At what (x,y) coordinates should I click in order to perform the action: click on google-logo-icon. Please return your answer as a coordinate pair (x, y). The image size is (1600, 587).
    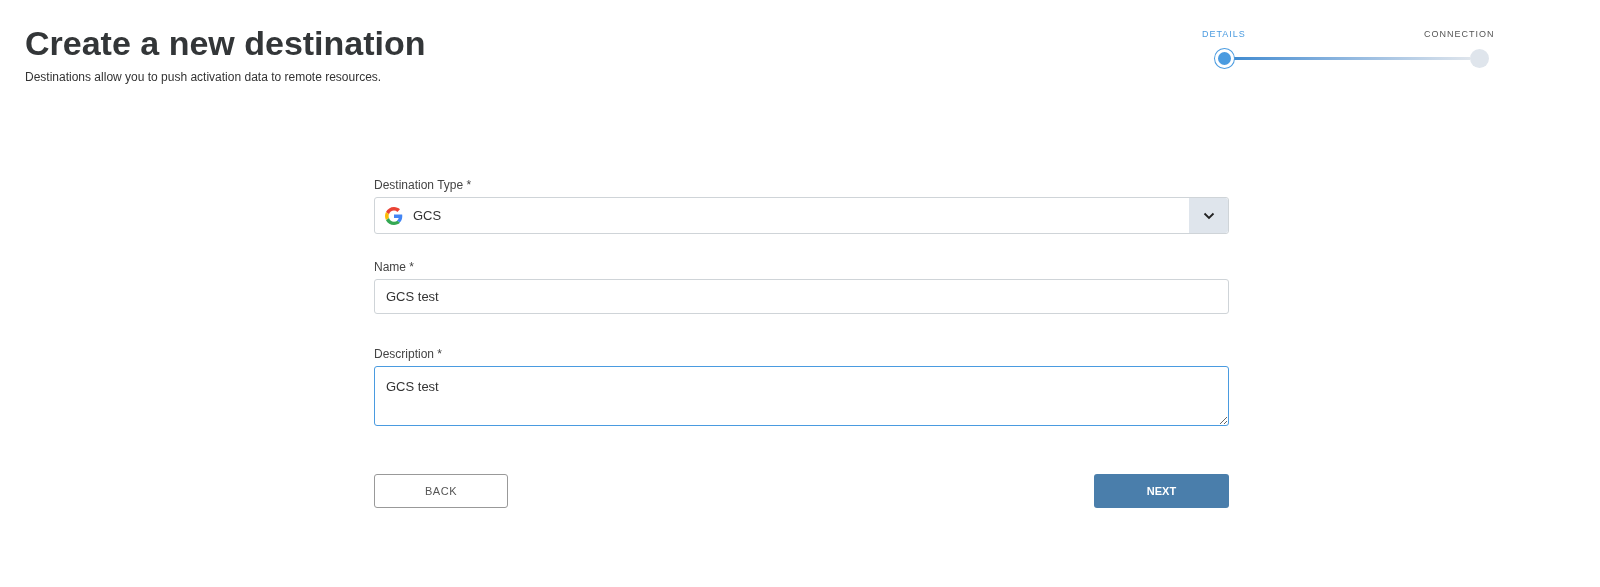
    Looking at the image, I should click on (394, 215).